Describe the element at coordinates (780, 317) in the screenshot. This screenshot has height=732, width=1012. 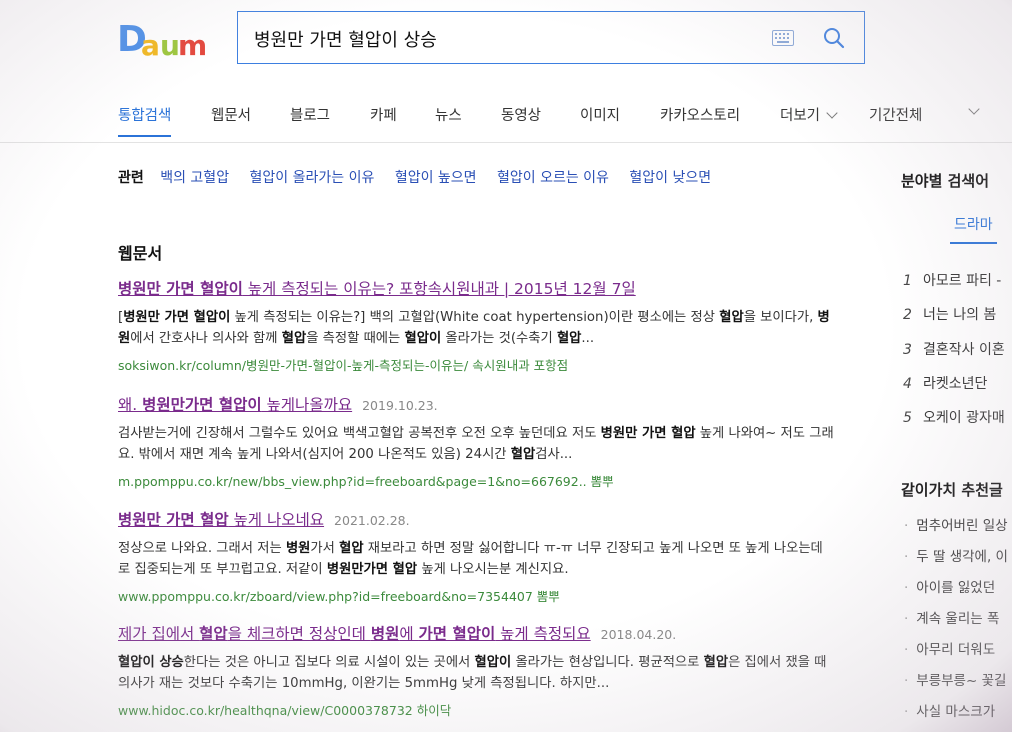
I see `snippet-text: 을 보이다가,` at that location.